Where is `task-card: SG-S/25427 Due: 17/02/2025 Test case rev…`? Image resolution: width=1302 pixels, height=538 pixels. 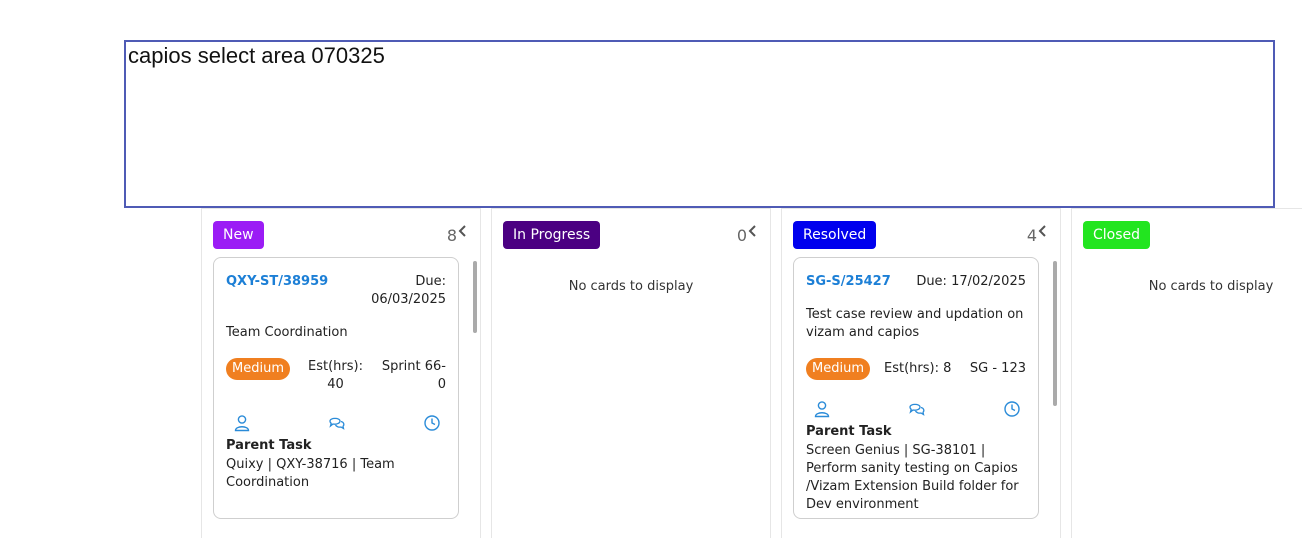
task-card: SG-S/25427 Due: 17/02/2025 Test case rev… is located at coordinates (916, 388).